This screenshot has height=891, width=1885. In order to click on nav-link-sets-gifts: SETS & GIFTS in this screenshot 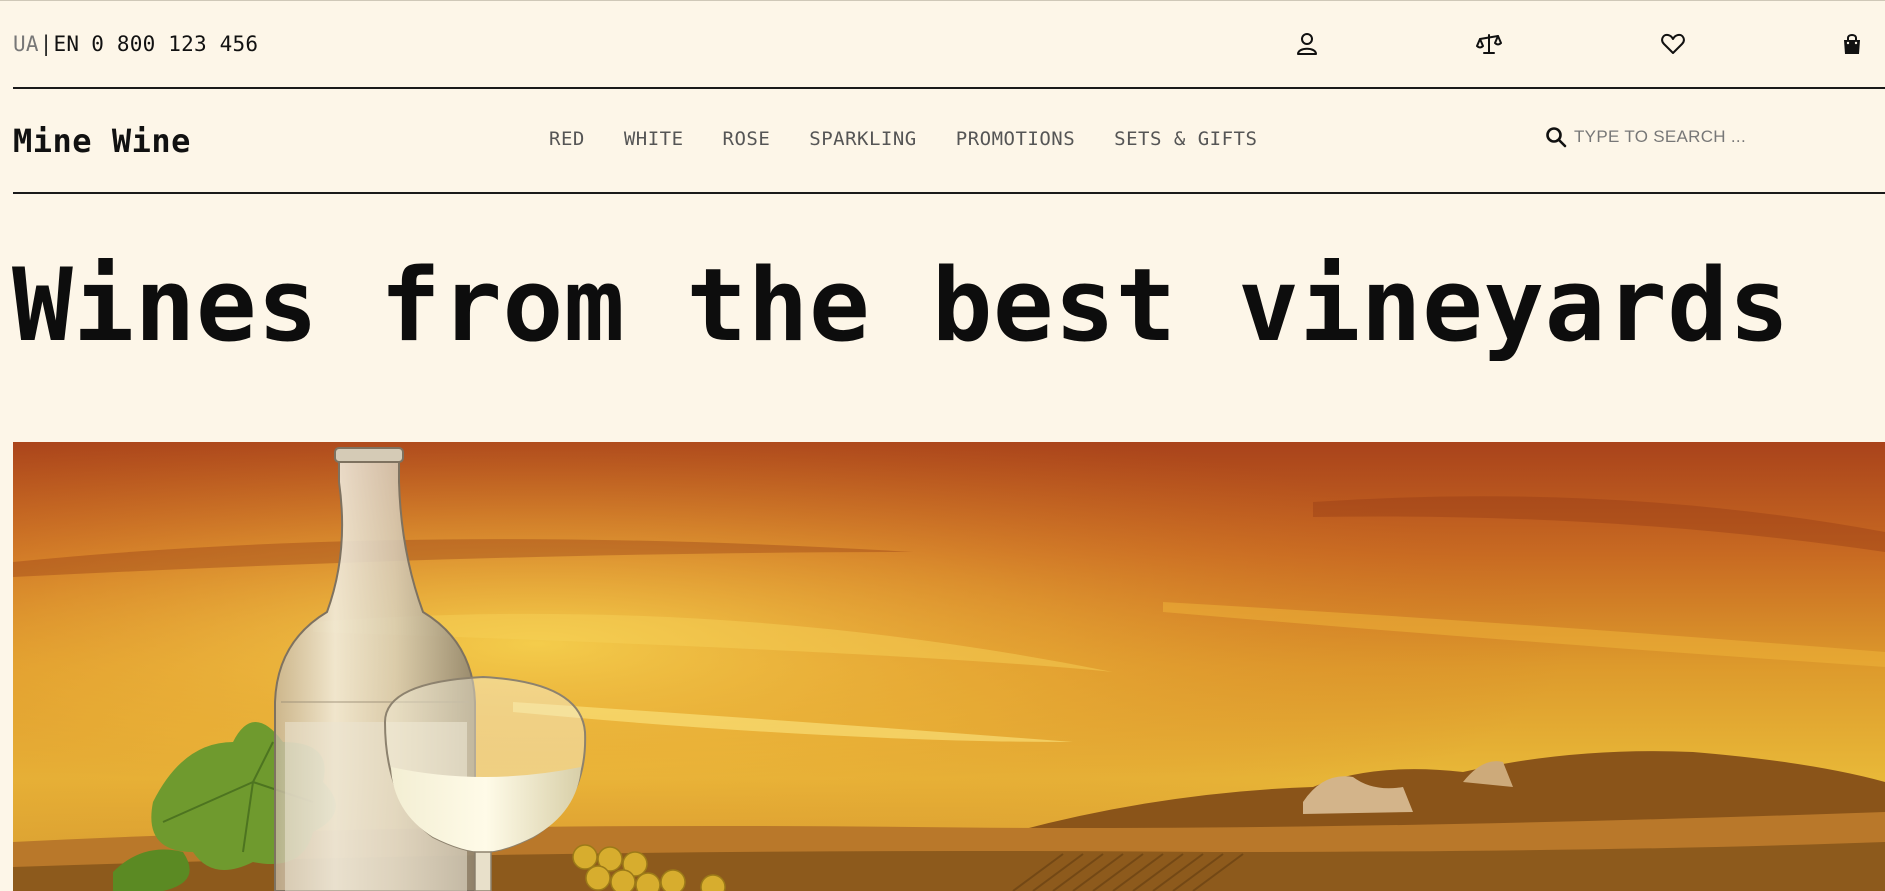, I will do `click(1185, 139)`.